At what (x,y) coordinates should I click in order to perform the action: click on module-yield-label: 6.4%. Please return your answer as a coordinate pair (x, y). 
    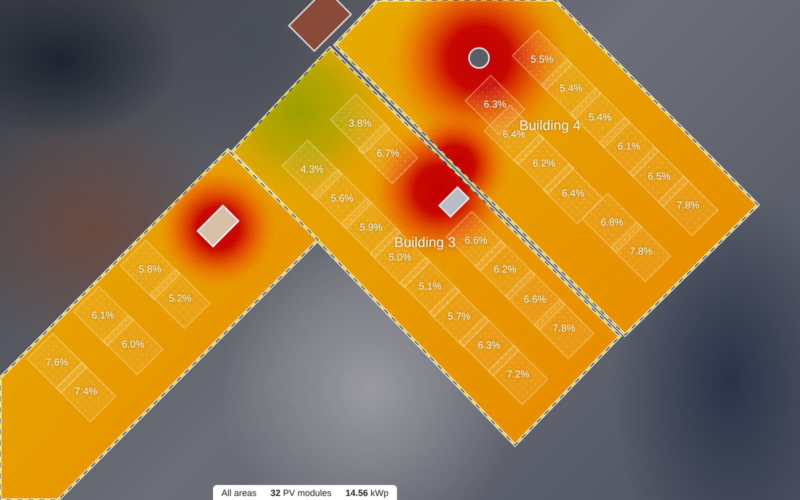
    Looking at the image, I should click on (573, 194).